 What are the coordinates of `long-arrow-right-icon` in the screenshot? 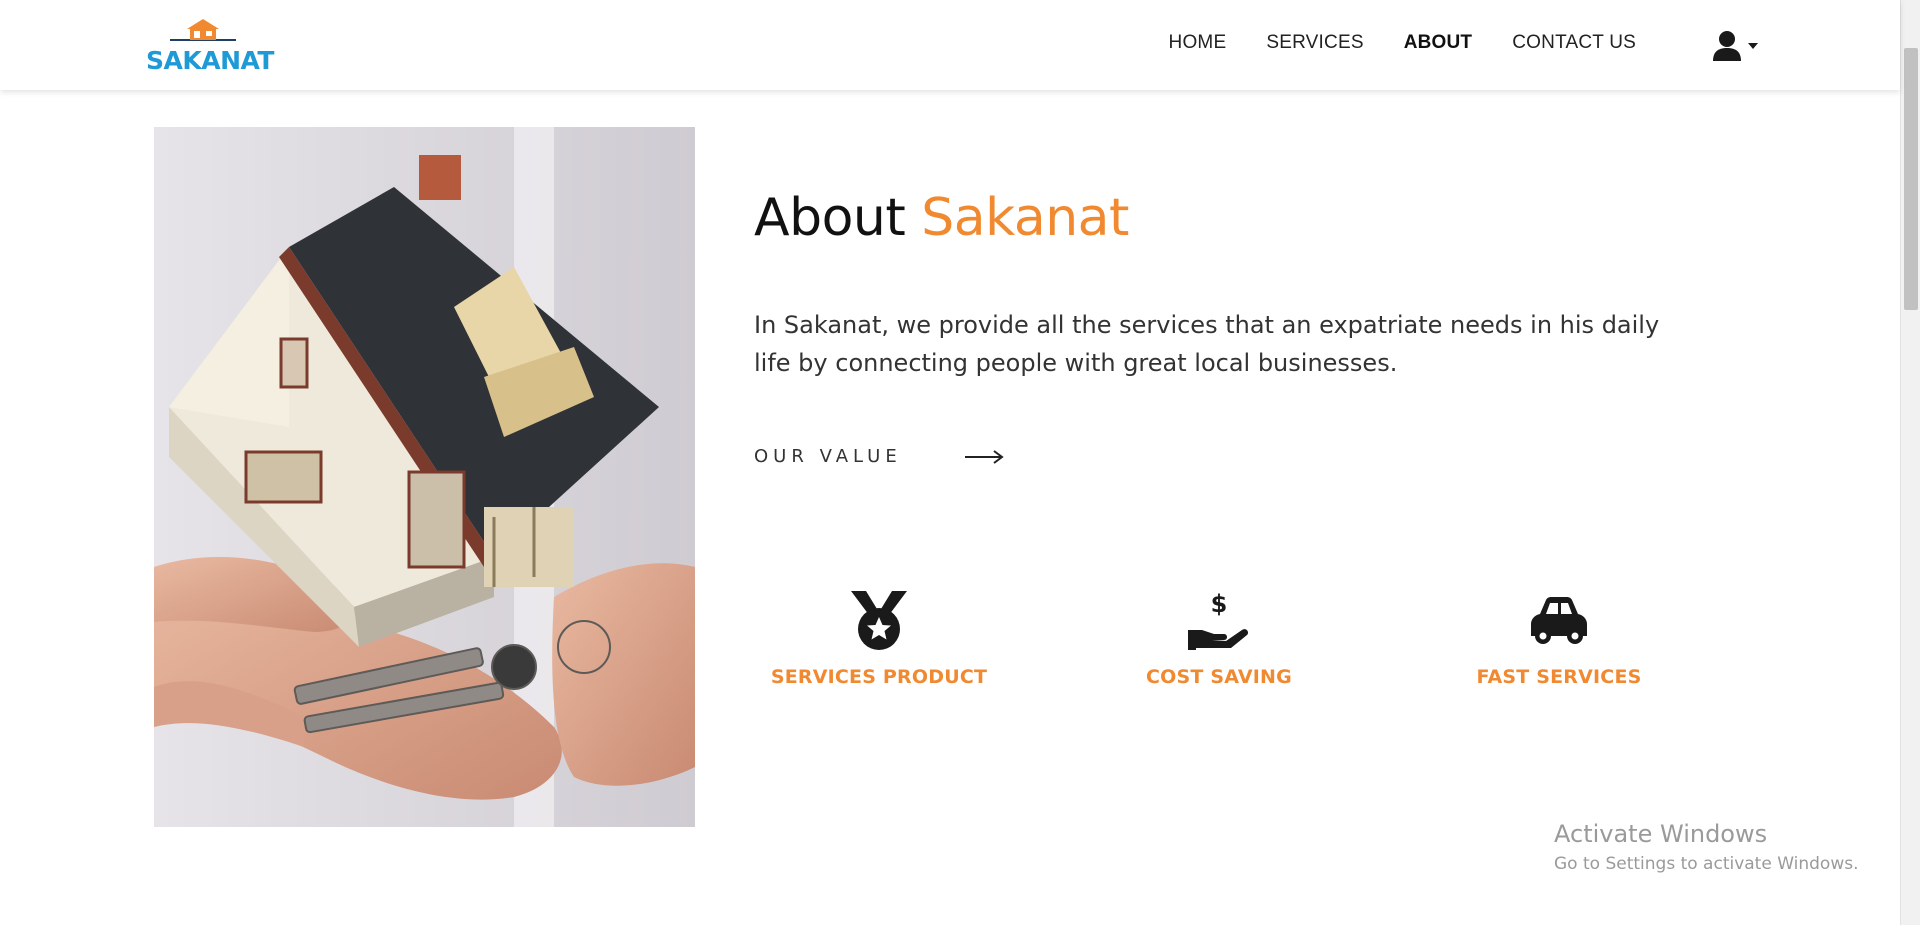 It's located at (984, 456).